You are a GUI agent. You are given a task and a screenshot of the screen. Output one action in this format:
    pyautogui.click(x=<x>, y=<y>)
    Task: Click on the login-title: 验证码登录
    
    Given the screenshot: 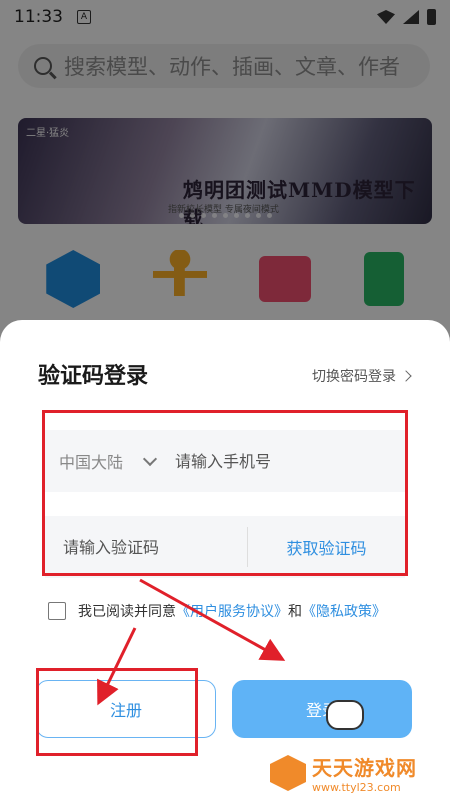 What is the action you would take?
    pyautogui.click(x=93, y=376)
    